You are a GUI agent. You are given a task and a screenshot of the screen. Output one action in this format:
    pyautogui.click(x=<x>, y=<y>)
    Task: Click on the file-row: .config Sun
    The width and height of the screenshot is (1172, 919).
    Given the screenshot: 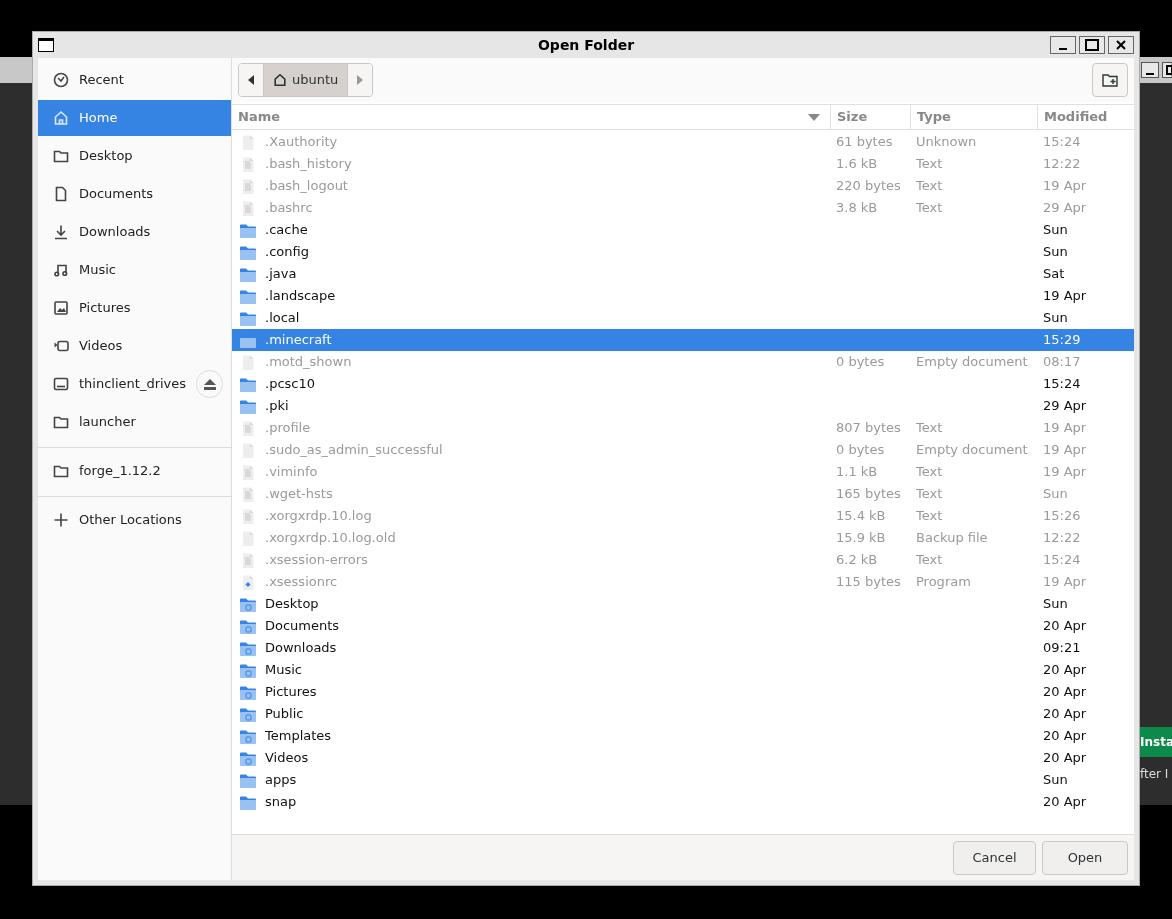 What is the action you would take?
    pyautogui.click(x=683, y=252)
    